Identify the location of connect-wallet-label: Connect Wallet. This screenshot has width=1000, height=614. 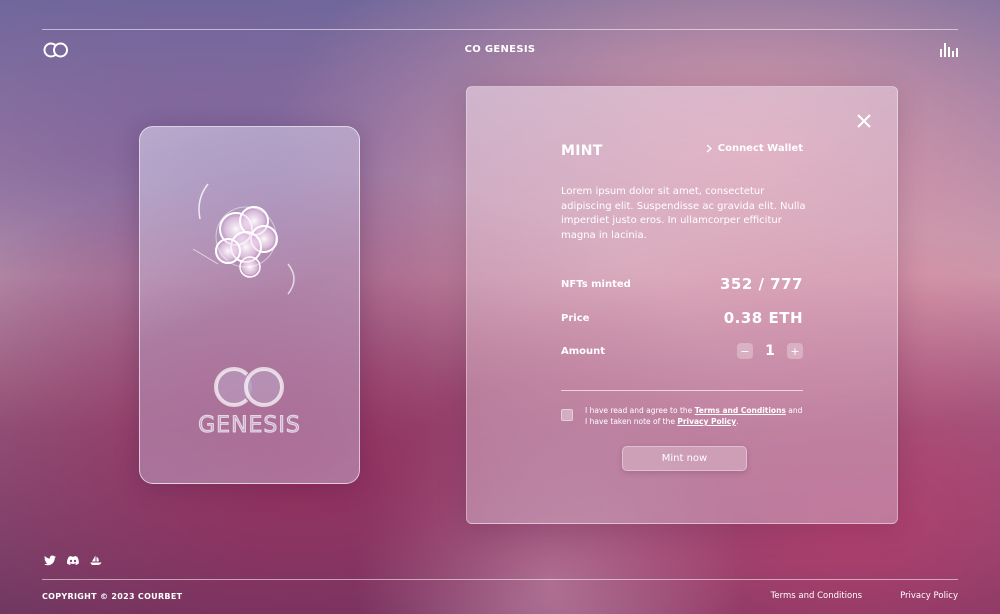
(760, 148).